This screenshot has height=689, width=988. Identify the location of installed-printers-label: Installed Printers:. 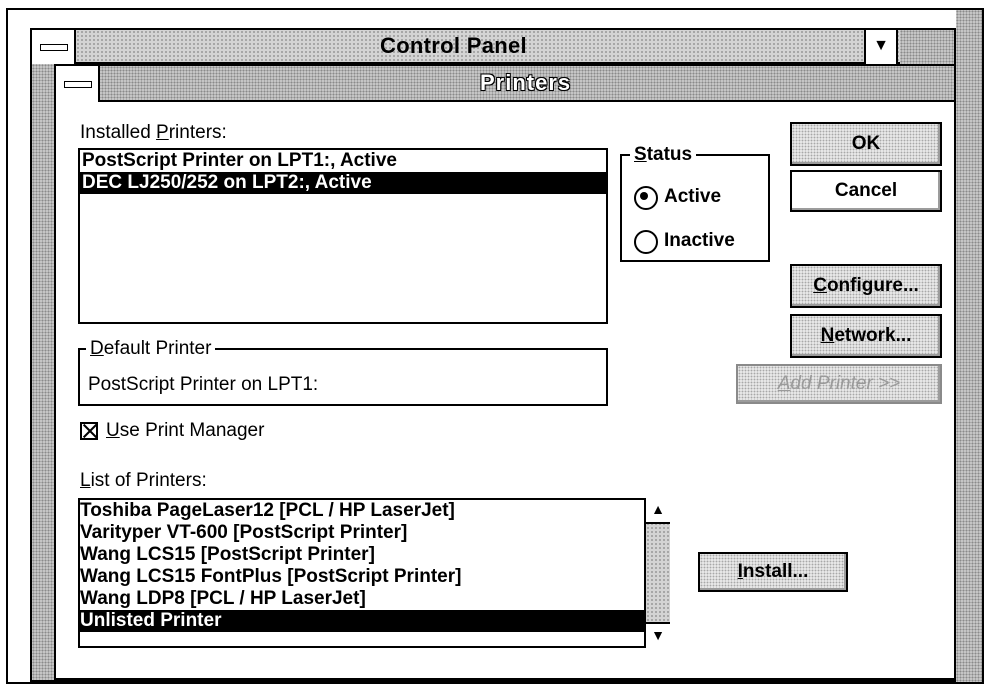
(153, 133).